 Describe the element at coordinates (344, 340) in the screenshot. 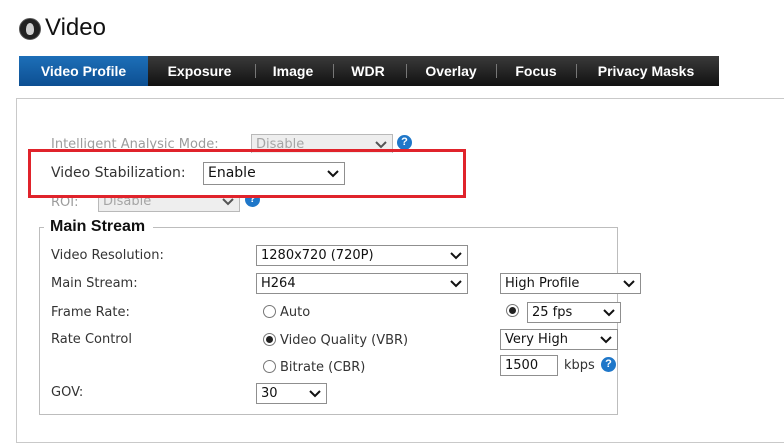

I see `rate-control-vbr-label: Video Quality (VBR)` at that location.